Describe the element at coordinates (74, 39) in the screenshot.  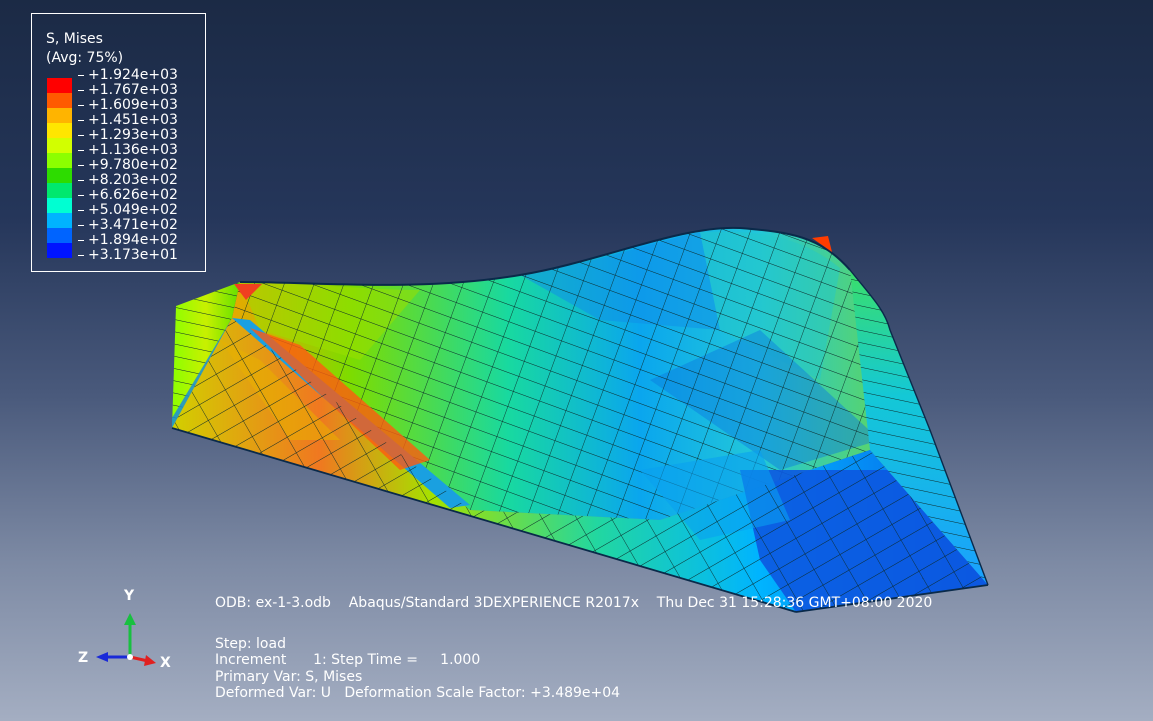
I see `legend-title: S, Mises` at that location.